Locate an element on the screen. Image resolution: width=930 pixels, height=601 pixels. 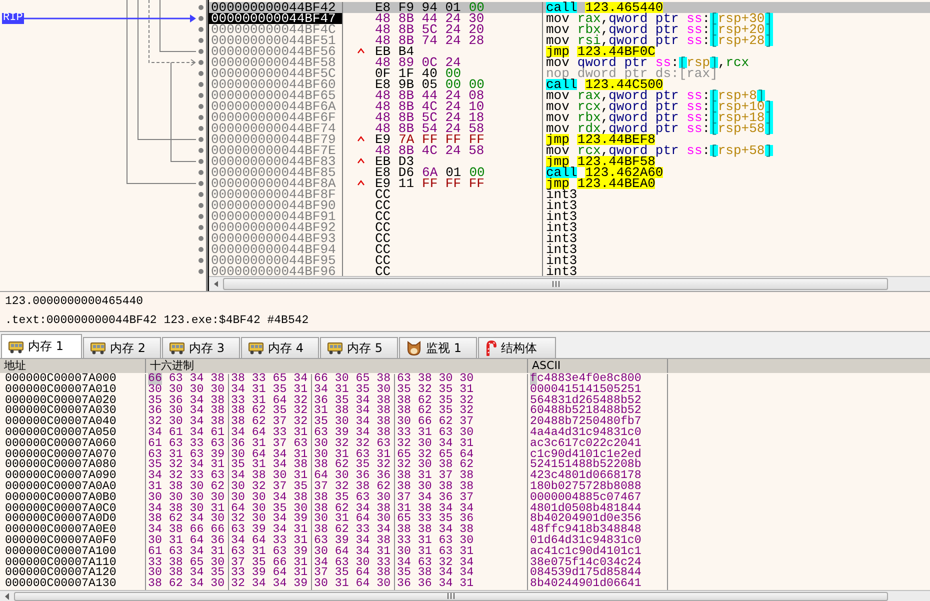
disassembly-row: 000000000044BF60 E8 9B 05 00 00 call 123.44C500 is located at coordinates (569, 84).